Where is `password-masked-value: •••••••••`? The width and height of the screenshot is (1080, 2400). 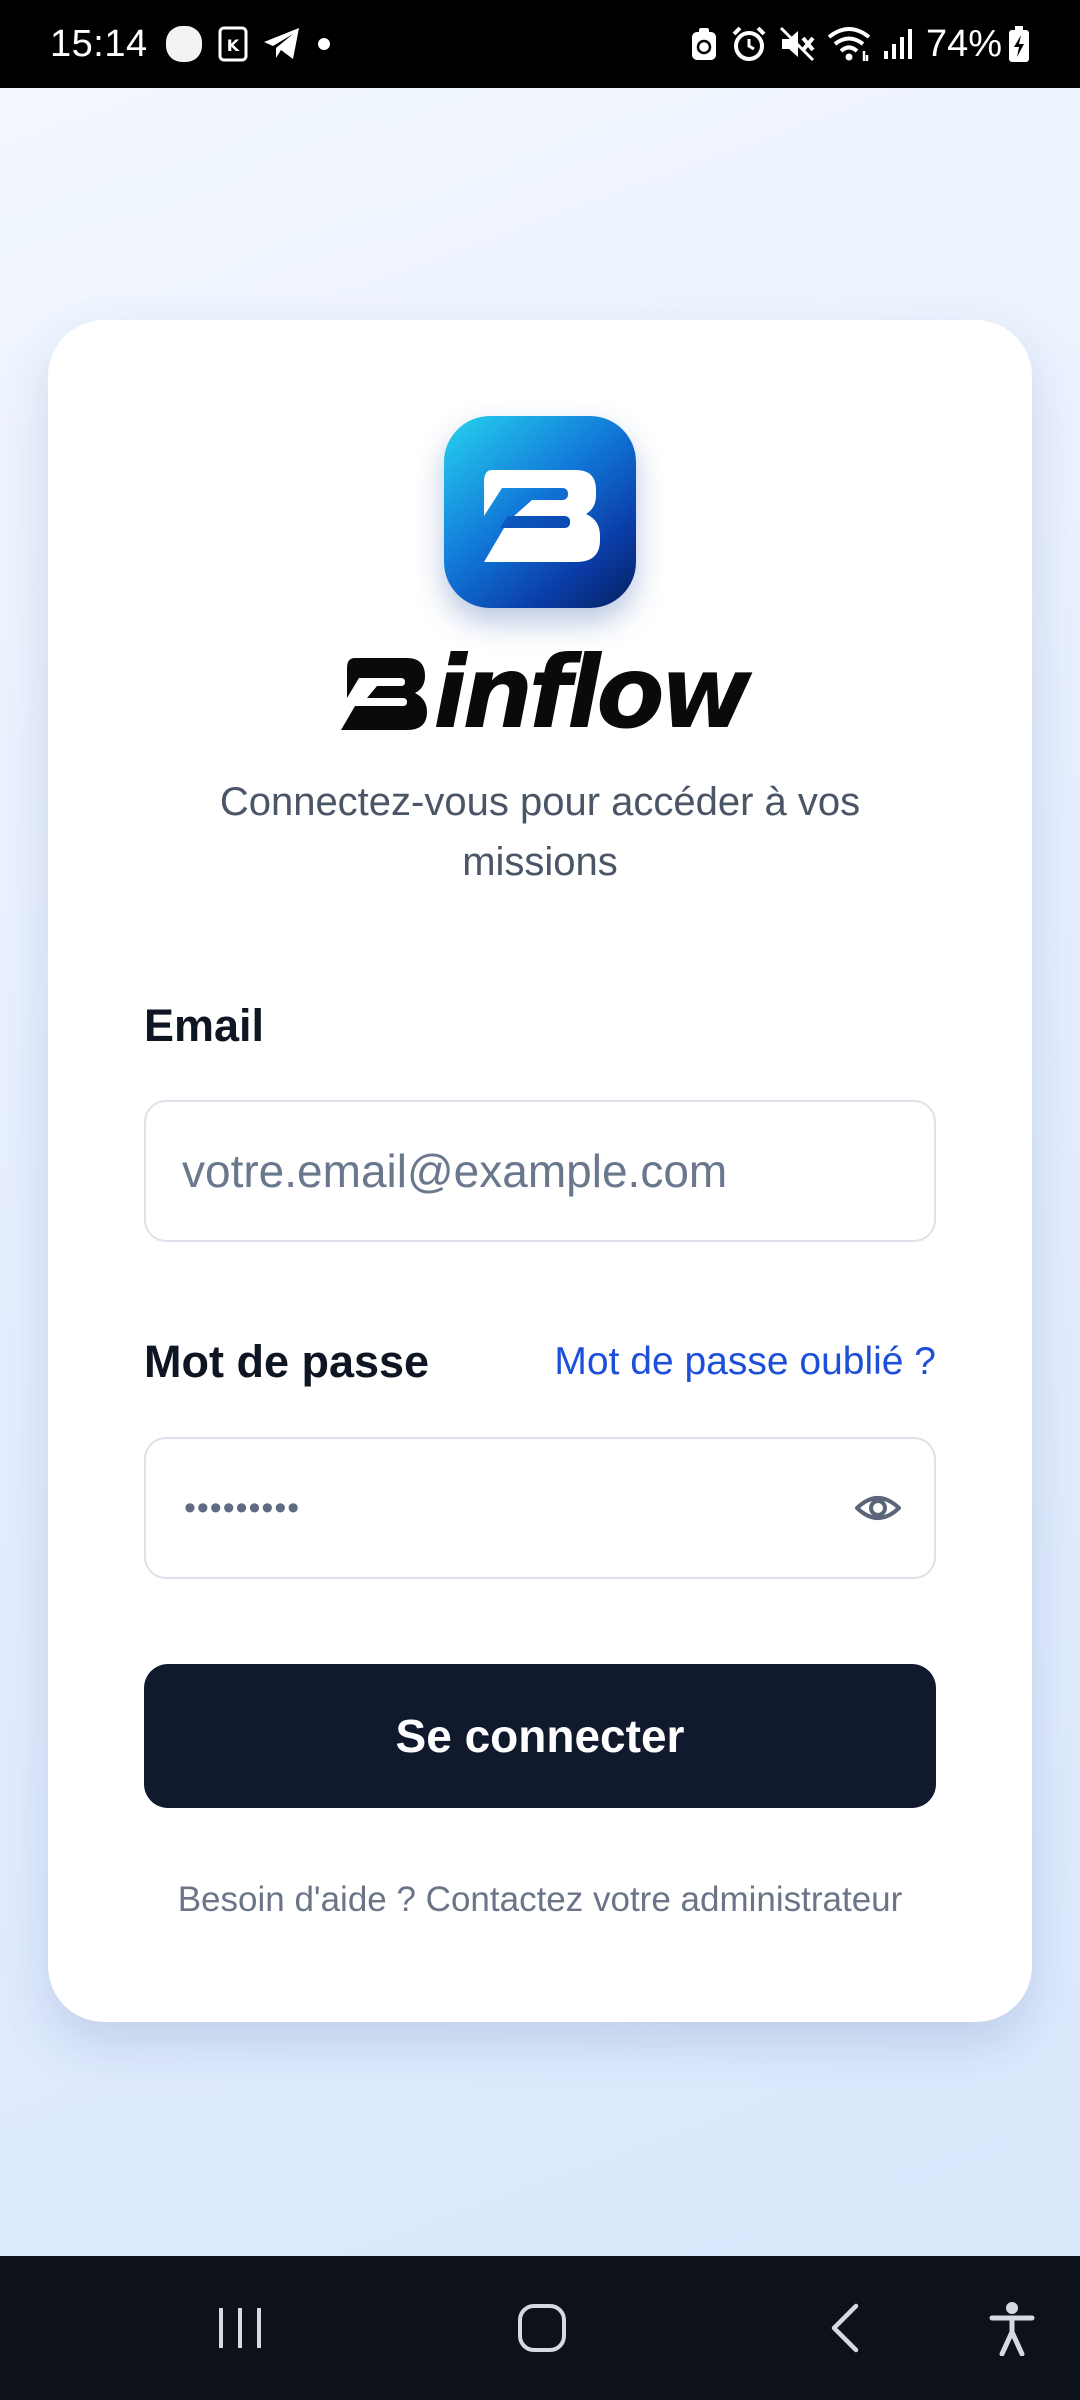
password-masked-value: ••••••••• is located at coordinates (242, 1508).